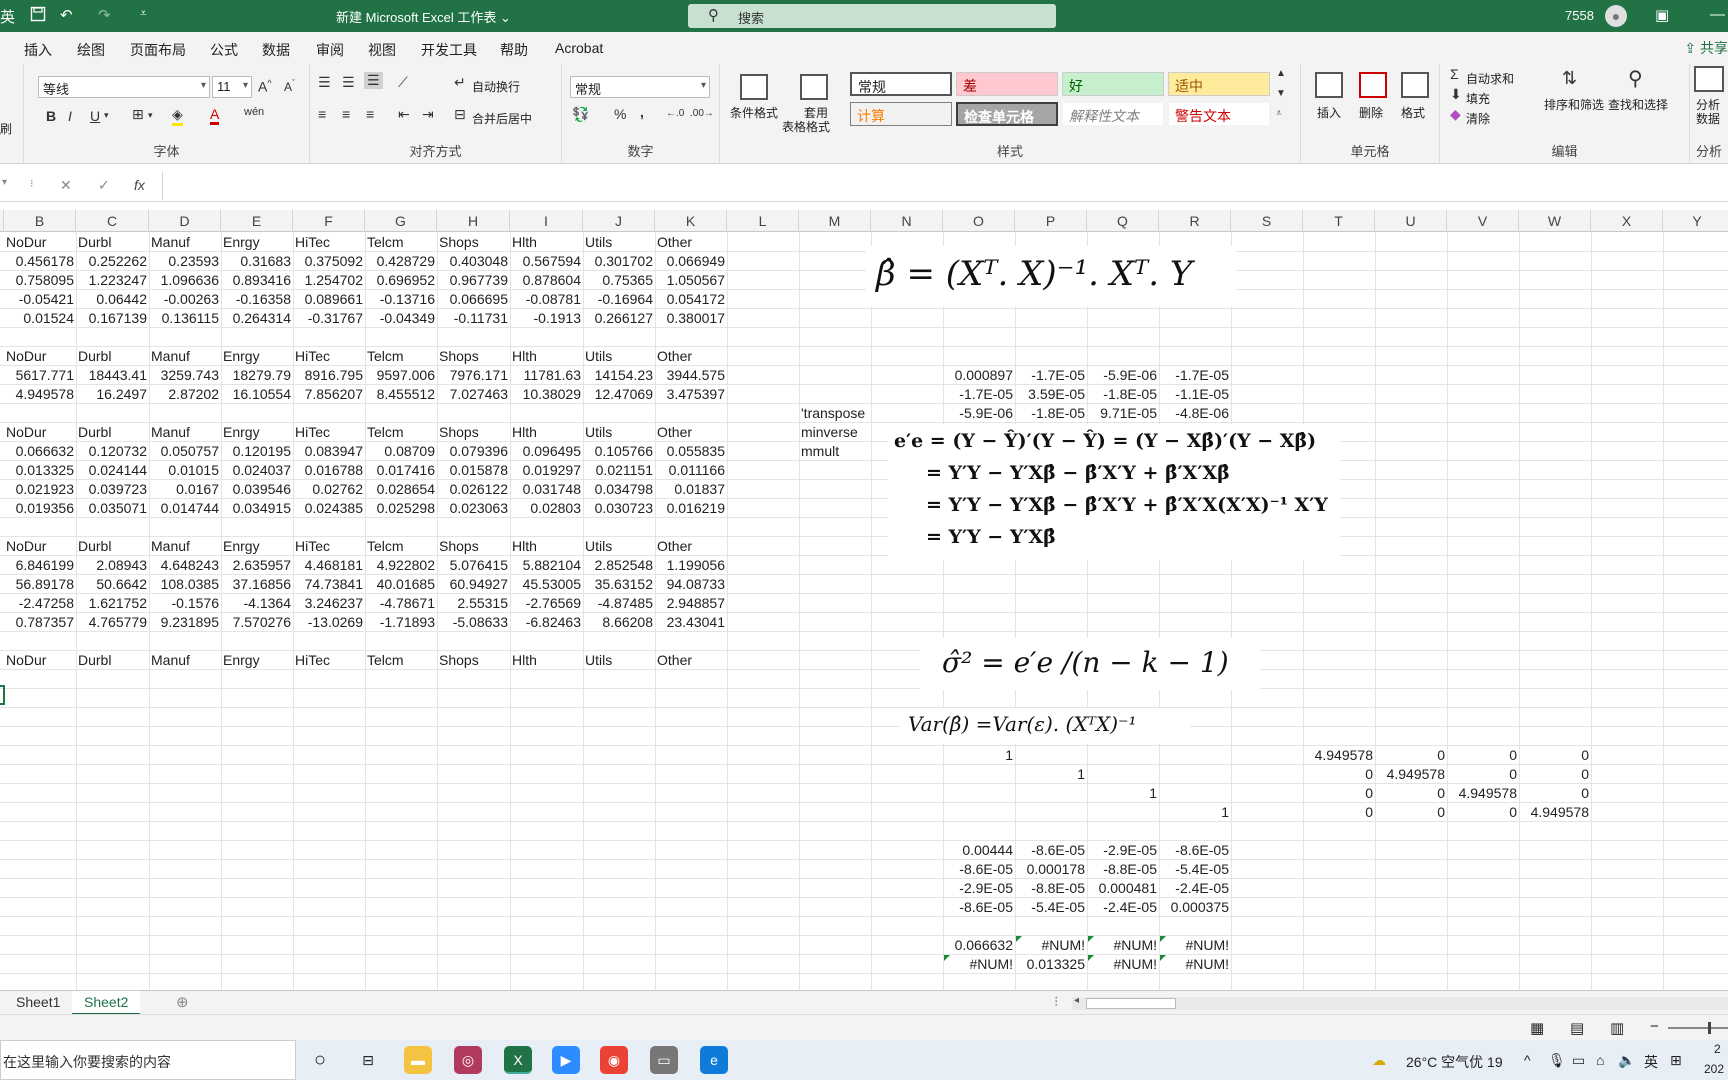 The height and width of the screenshot is (1080, 1728). I want to click on cell: 0.024144, so click(112, 470).